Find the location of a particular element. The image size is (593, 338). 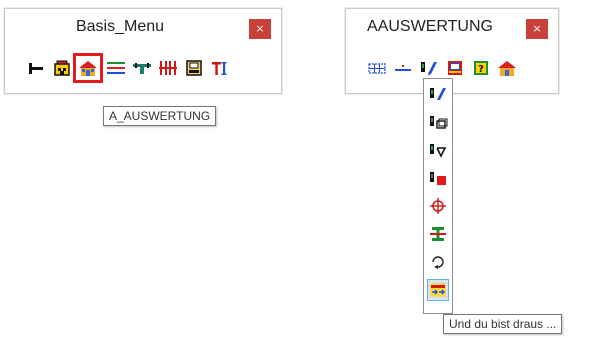

minus-icon is located at coordinates (403, 68).